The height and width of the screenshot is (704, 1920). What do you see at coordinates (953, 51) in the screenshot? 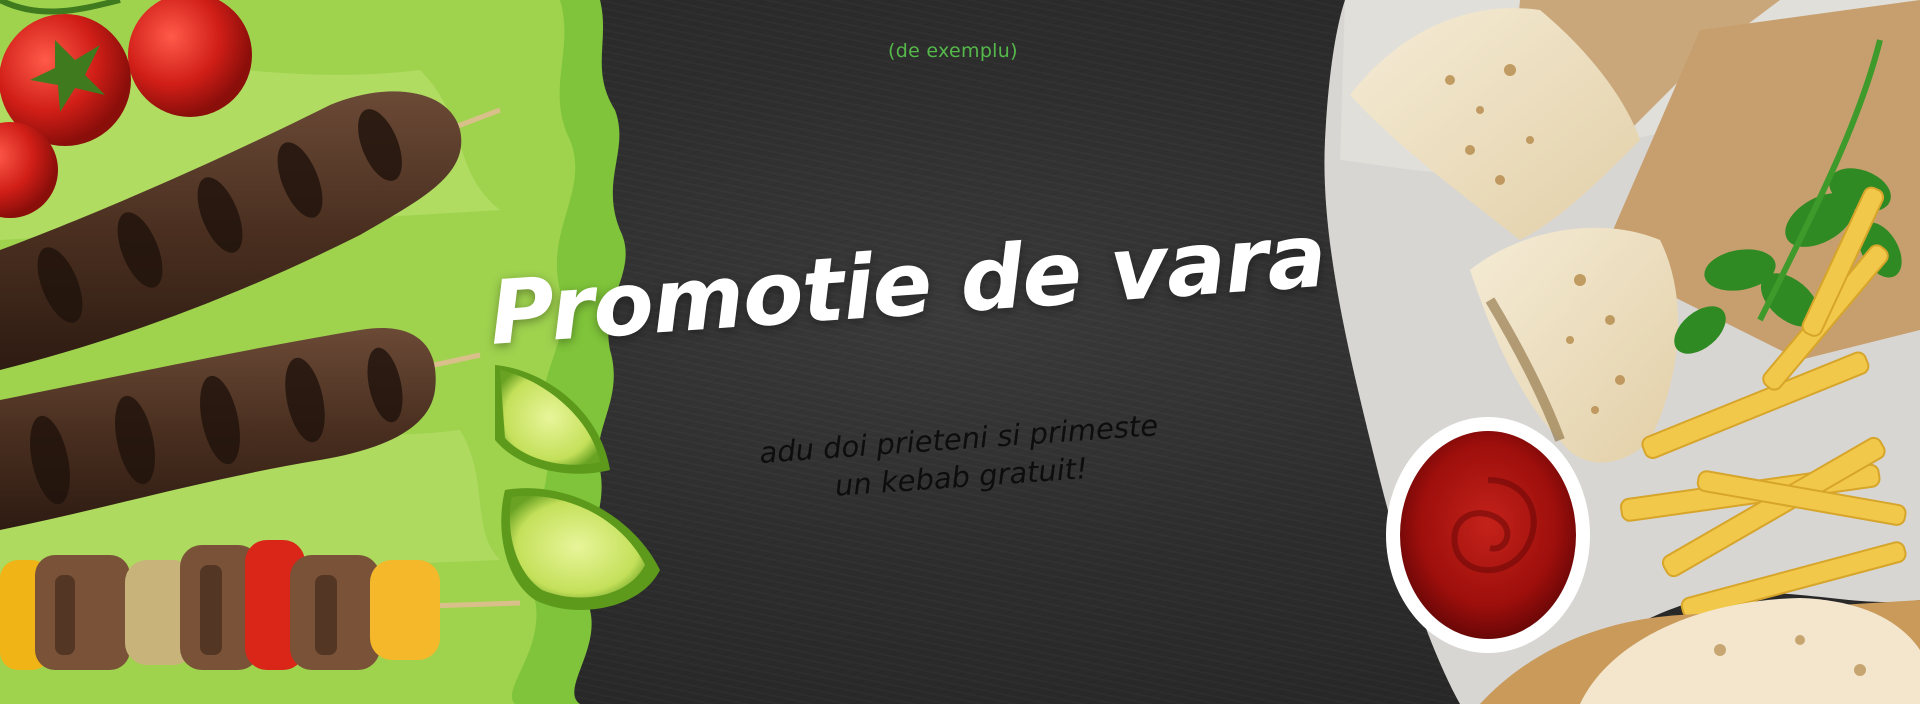
I see `example-note: (de exemplu)` at bounding box center [953, 51].